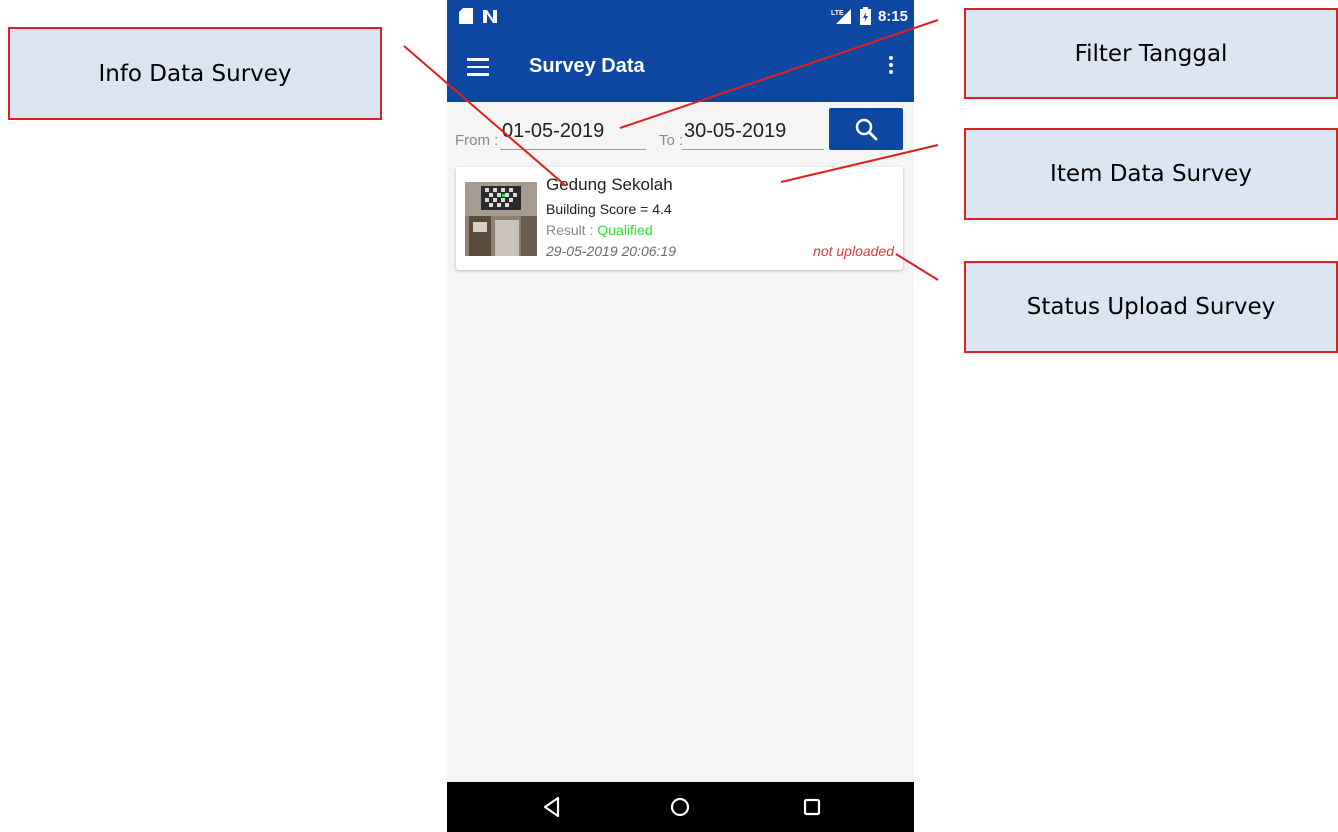 This screenshot has width=1338, height=832. I want to click on to-label: To :, so click(671, 140).